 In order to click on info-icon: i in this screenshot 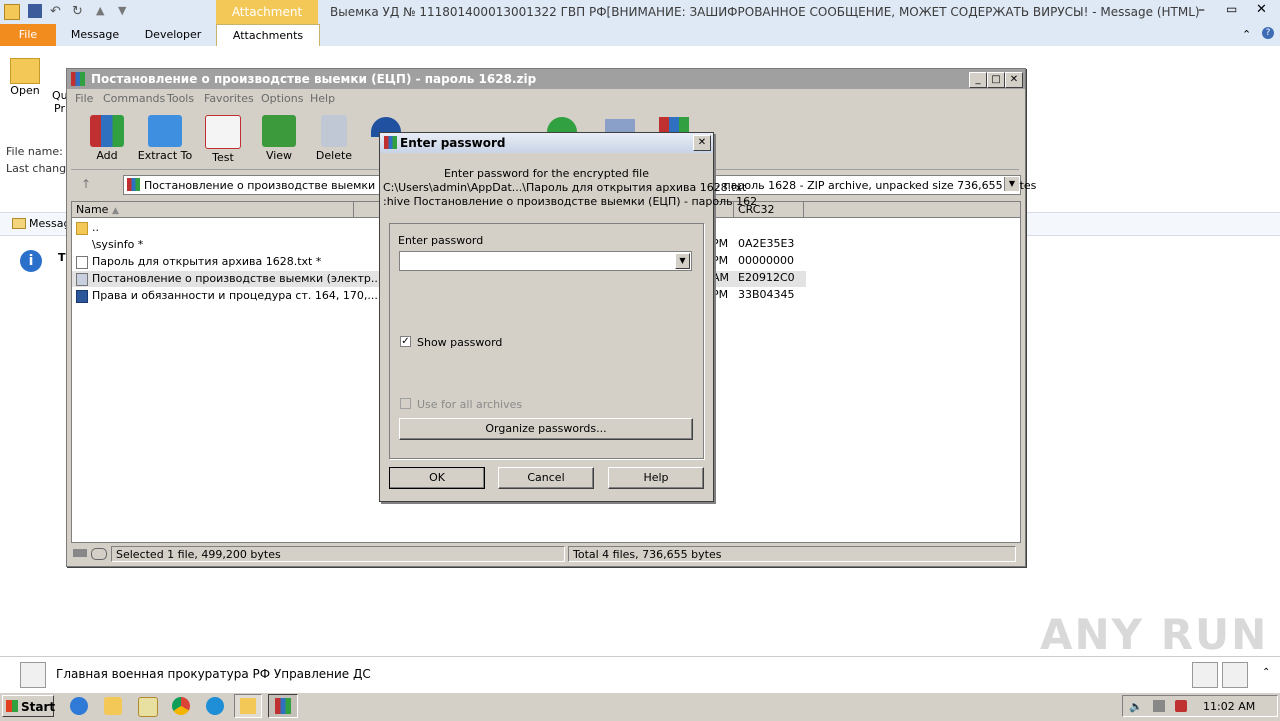, I will do `click(31, 261)`.